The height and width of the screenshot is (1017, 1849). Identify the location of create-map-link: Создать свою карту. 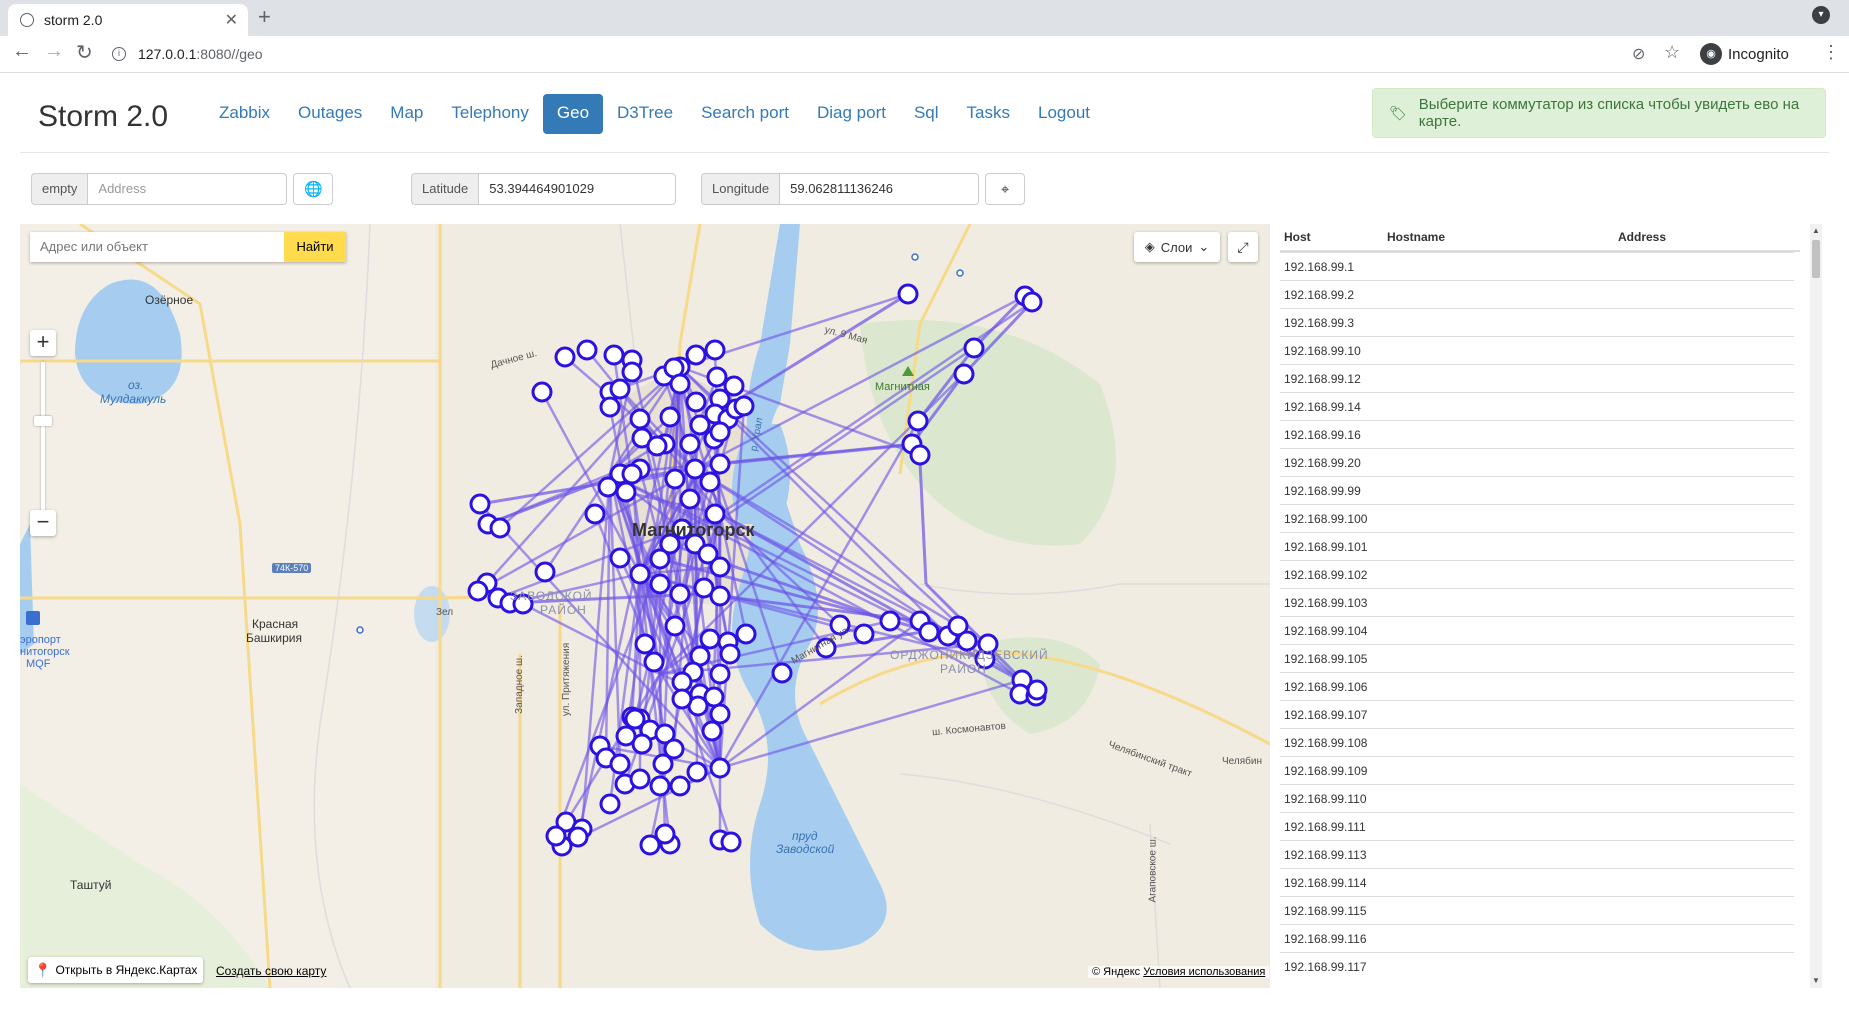
(271, 971).